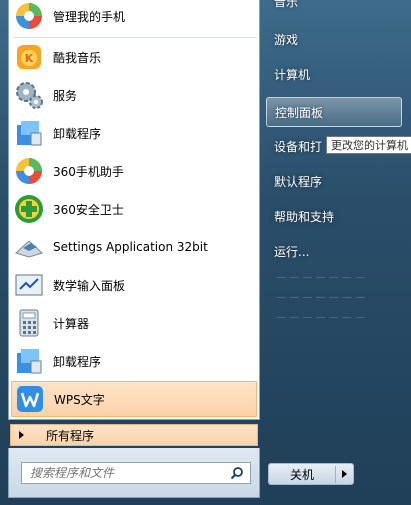 The width and height of the screenshot is (411, 505). What do you see at coordinates (29, 323) in the screenshot?
I see `calculator-icon` at bounding box center [29, 323].